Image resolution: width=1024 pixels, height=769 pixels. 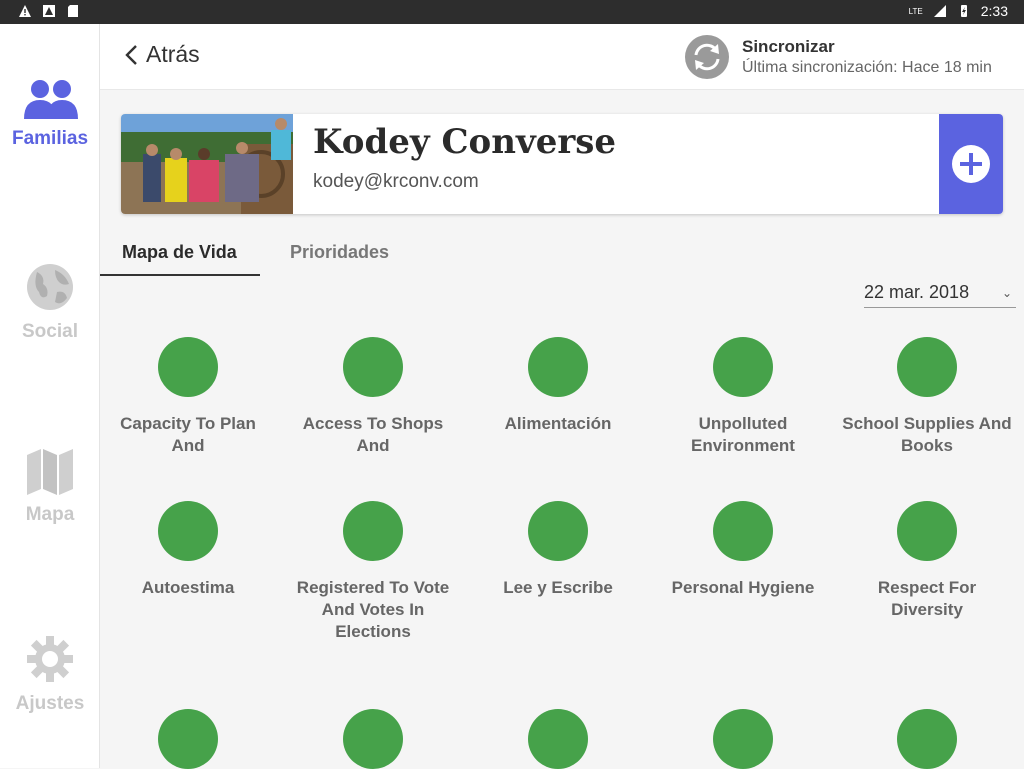 What do you see at coordinates (50, 472) in the screenshot?
I see `map-icon` at bounding box center [50, 472].